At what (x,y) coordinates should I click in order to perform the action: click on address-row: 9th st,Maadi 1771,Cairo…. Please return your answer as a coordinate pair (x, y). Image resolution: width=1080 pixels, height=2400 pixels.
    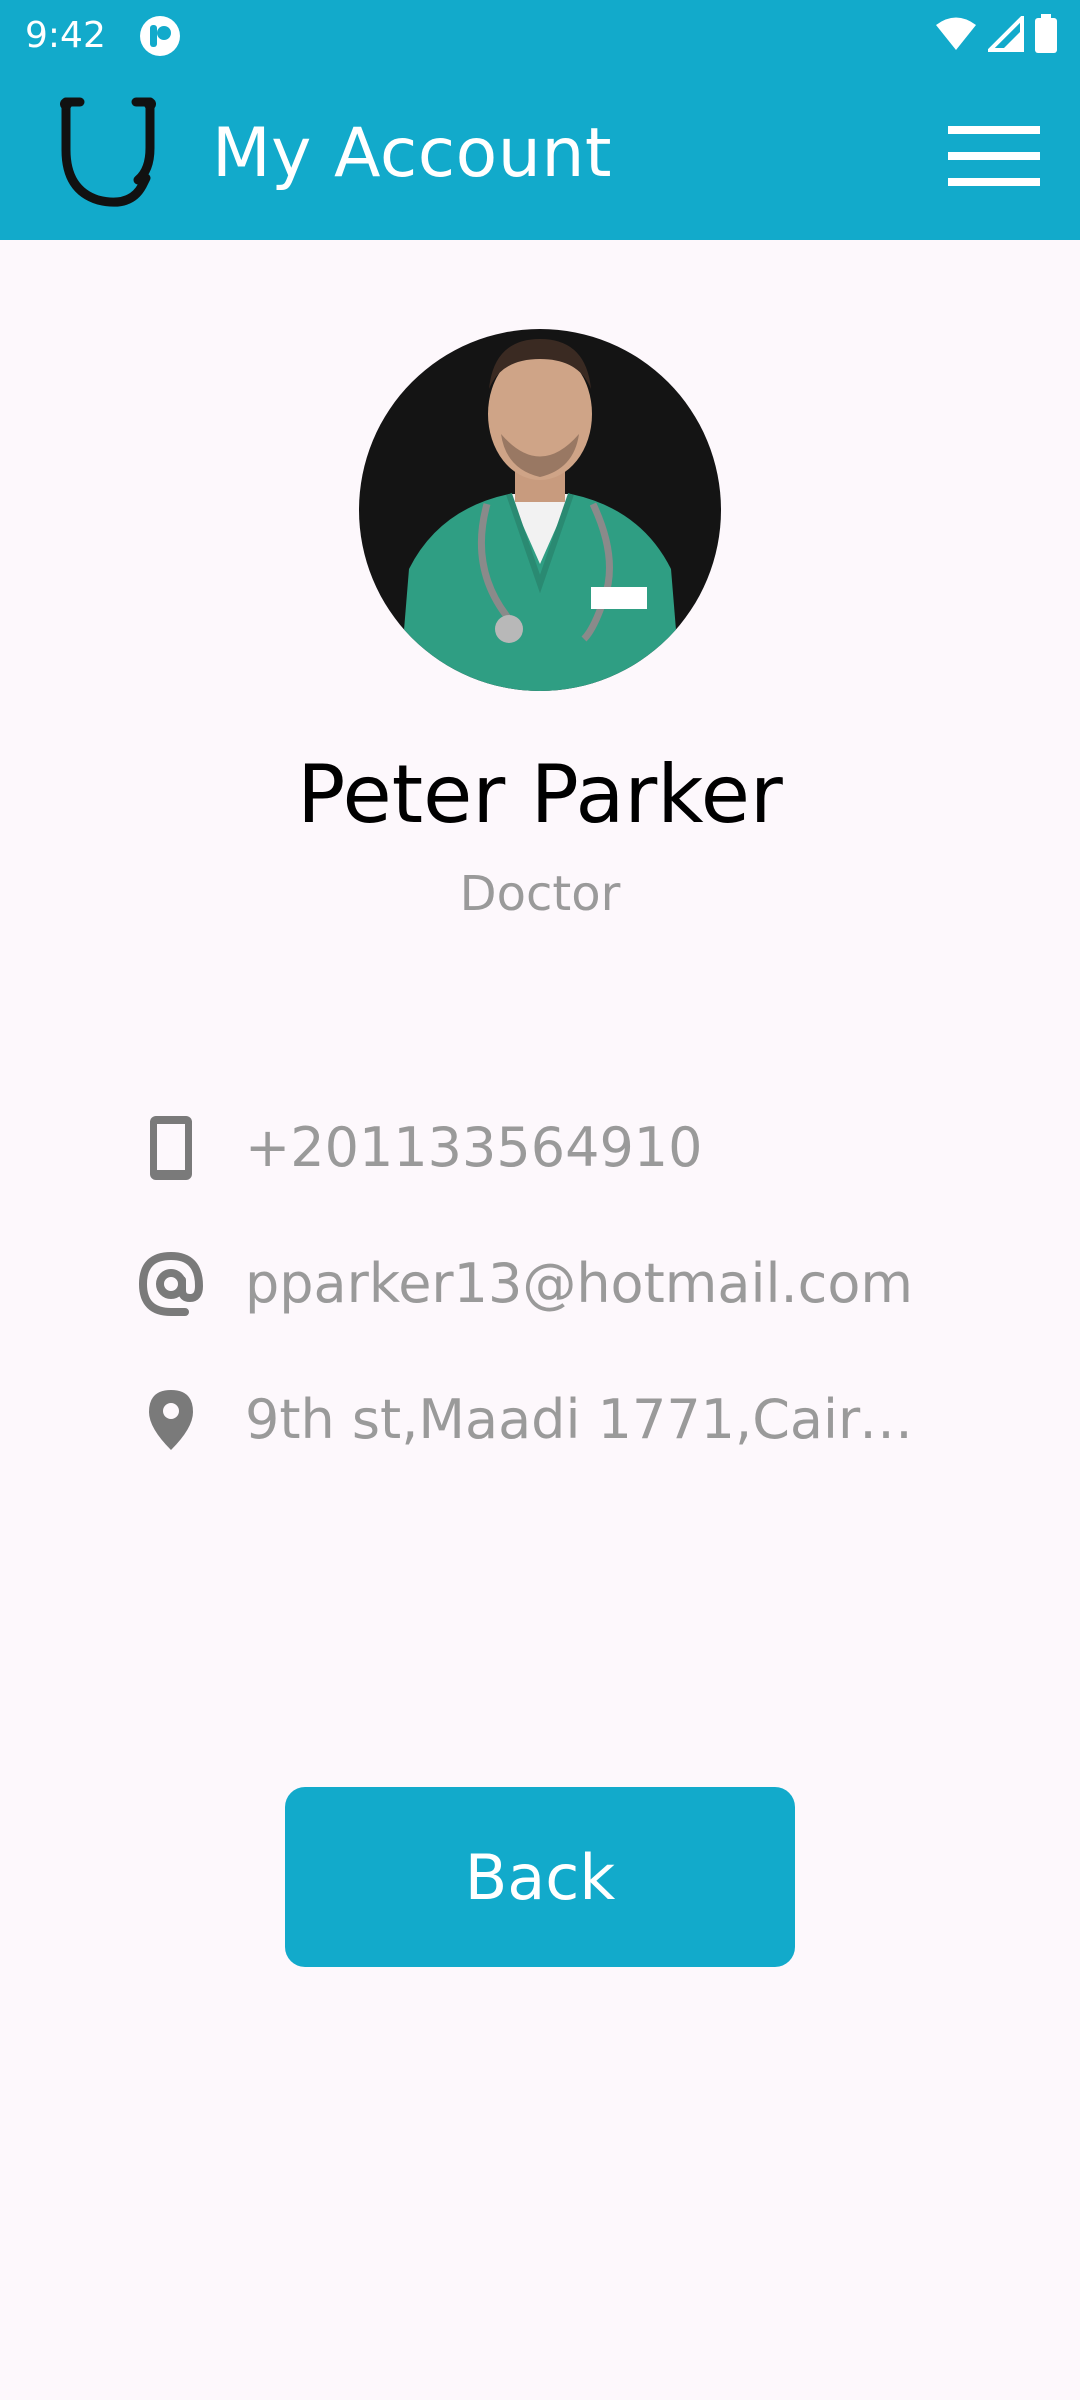
    Looking at the image, I should click on (545, 1420).